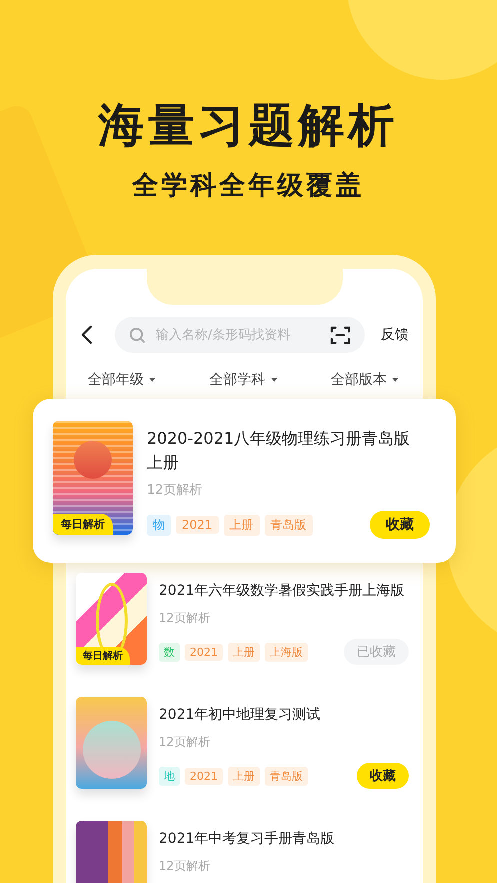 This screenshot has width=497, height=883. What do you see at coordinates (87, 335) in the screenshot?
I see `back-icon` at bounding box center [87, 335].